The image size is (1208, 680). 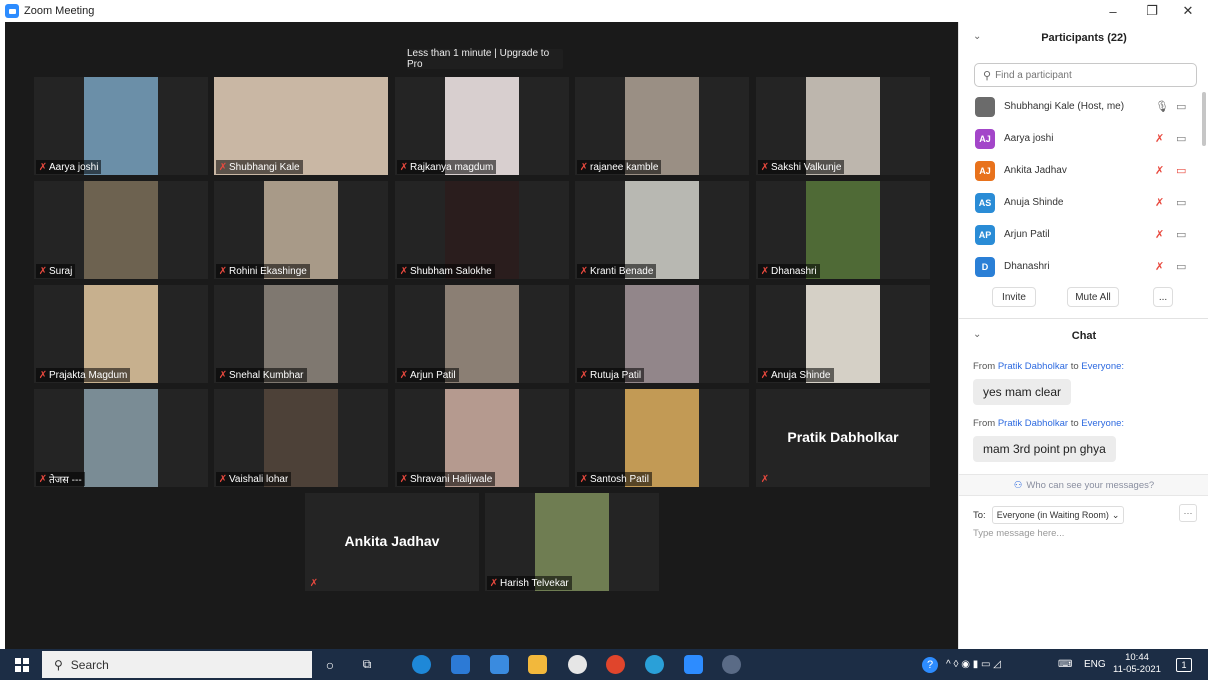 I want to click on video-tile: ✗ Vaishali lohar, so click(x=301, y=438).